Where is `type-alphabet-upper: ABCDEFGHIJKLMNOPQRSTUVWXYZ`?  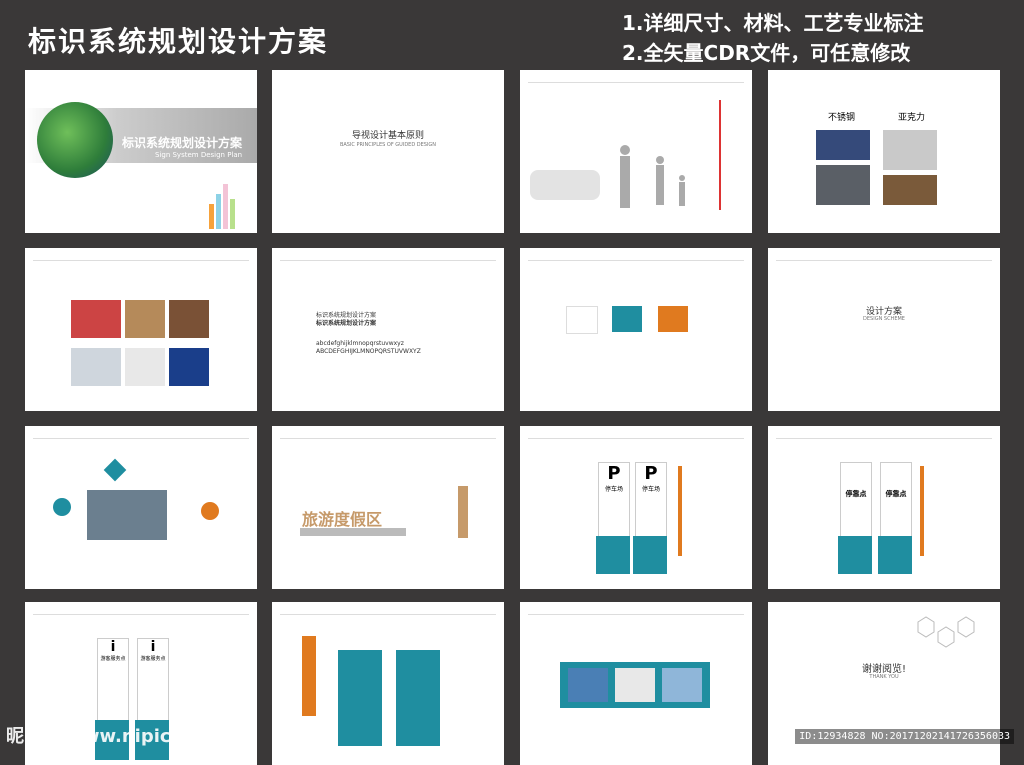 type-alphabet-upper: ABCDEFGHIJKLMNOPQRSTUVWXYZ is located at coordinates (368, 351).